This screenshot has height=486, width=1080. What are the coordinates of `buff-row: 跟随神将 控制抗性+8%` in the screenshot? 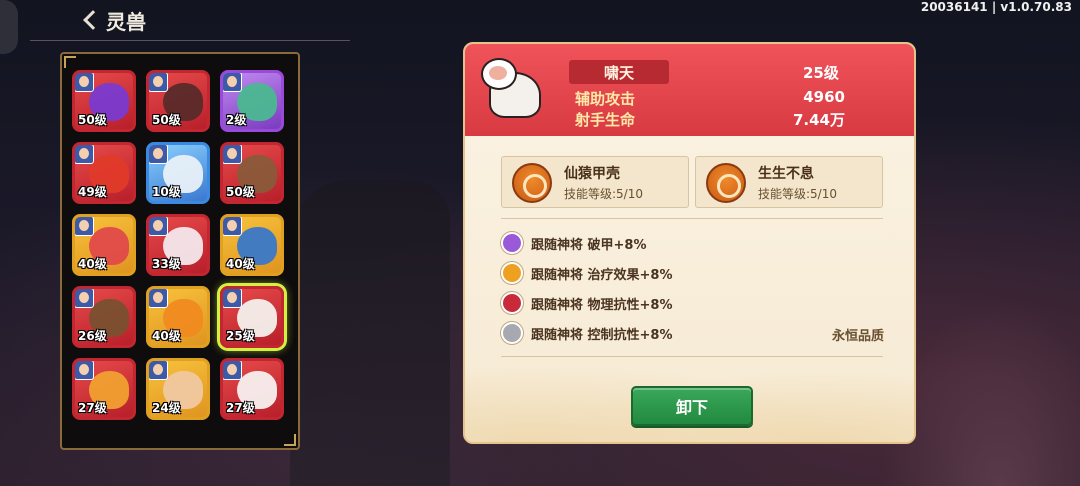 It's located at (587, 333).